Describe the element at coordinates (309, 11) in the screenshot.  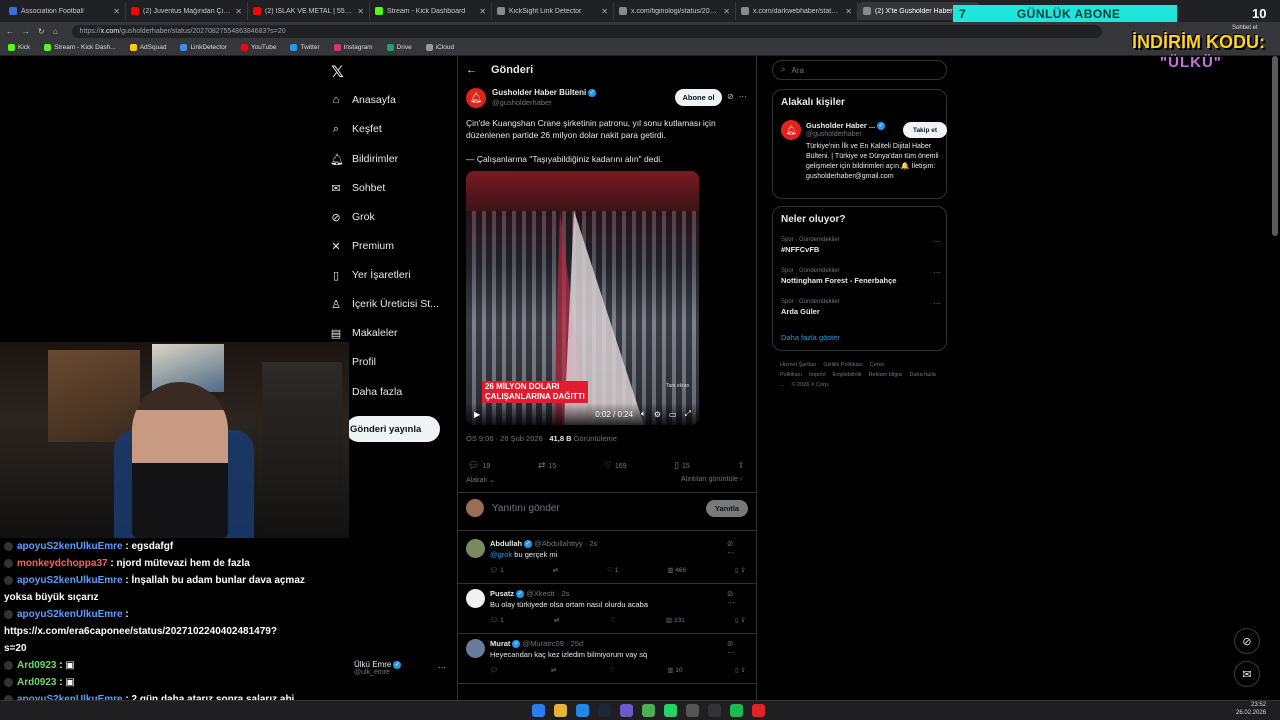
I see `browser-tab: (2) İSLAK VE METAL | 55 Odaris | M... ✕` at that location.